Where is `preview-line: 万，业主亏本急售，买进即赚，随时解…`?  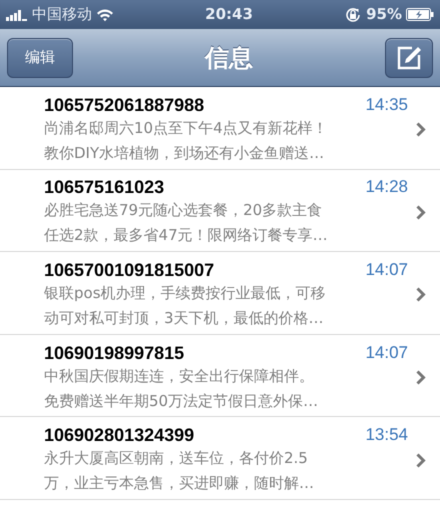
preview-line: 万，业主亏本急售，买进即赚，随时解… is located at coordinates (179, 483).